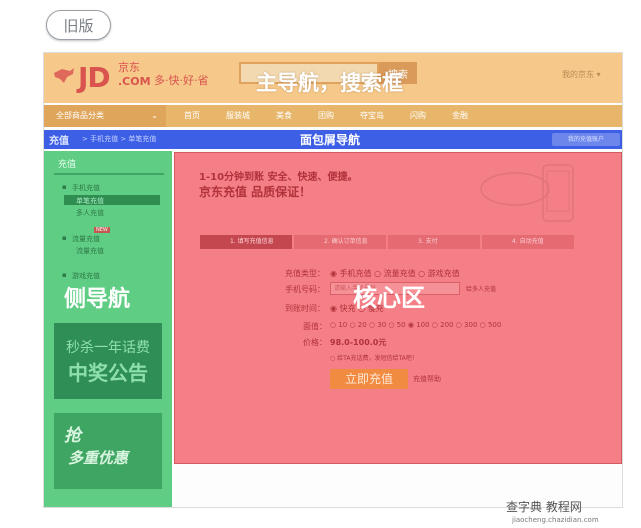 The height and width of the screenshot is (528, 641). Describe the element at coordinates (555, 520) in the screenshot. I see `watermark-url: jiaocheng.chazidian.com` at that location.